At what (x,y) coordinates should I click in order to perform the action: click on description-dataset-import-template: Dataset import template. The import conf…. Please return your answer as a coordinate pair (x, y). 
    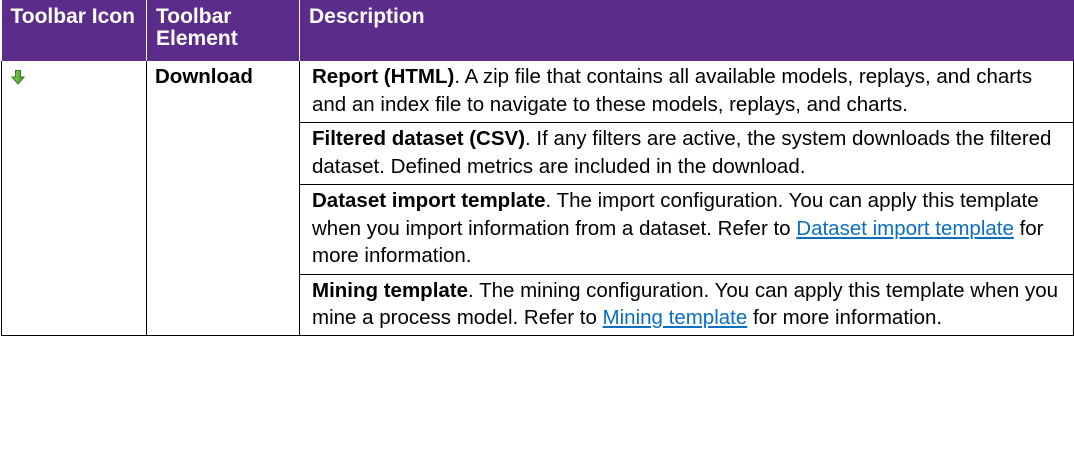
    Looking at the image, I should click on (686, 230).